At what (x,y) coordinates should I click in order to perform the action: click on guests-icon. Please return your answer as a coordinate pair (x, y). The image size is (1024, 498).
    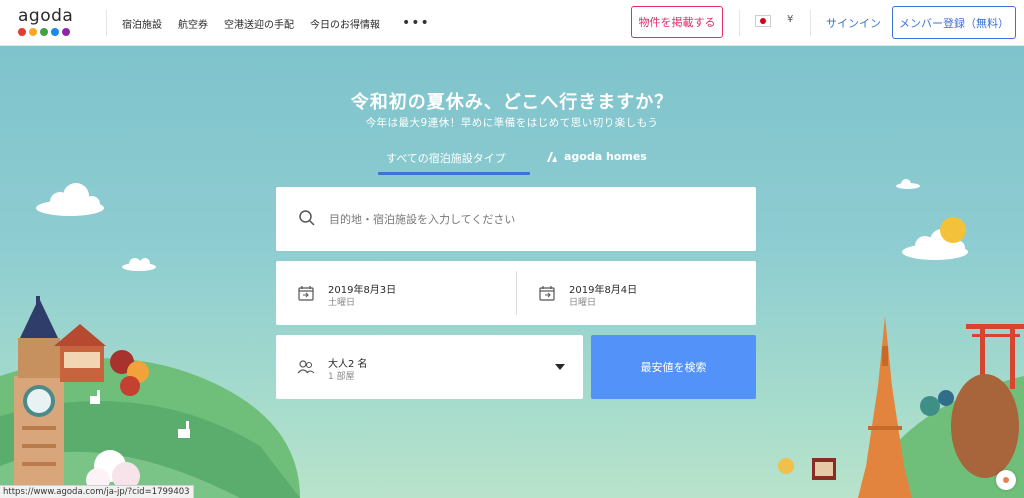
    Looking at the image, I should click on (306, 367).